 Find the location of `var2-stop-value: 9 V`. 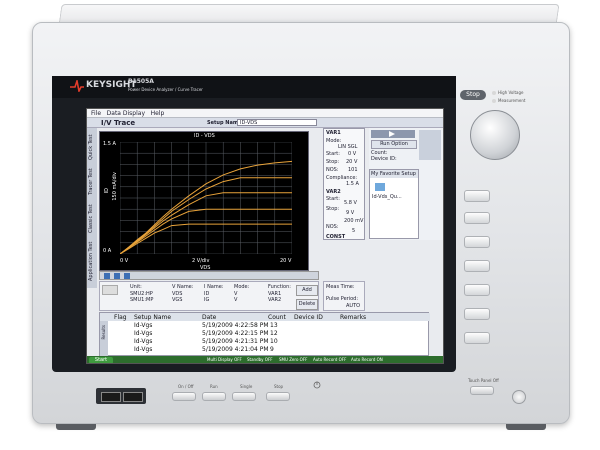

var2-stop-value: 9 V is located at coordinates (350, 213).